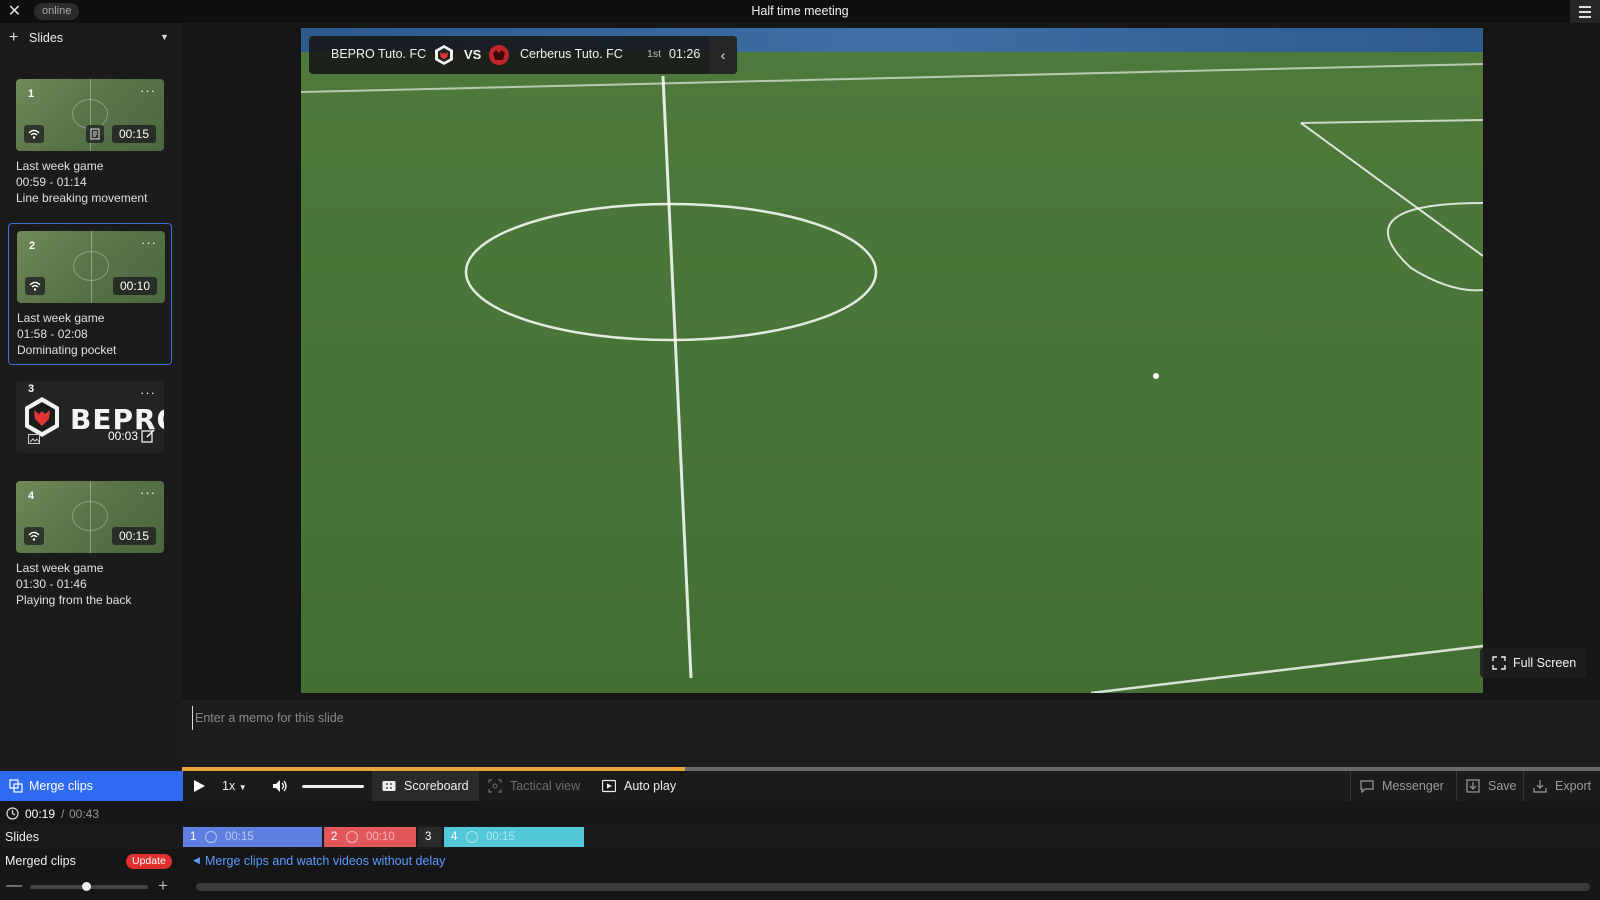 This screenshot has width=1600, height=900. I want to click on zoom-out-icon: —, so click(14, 886).